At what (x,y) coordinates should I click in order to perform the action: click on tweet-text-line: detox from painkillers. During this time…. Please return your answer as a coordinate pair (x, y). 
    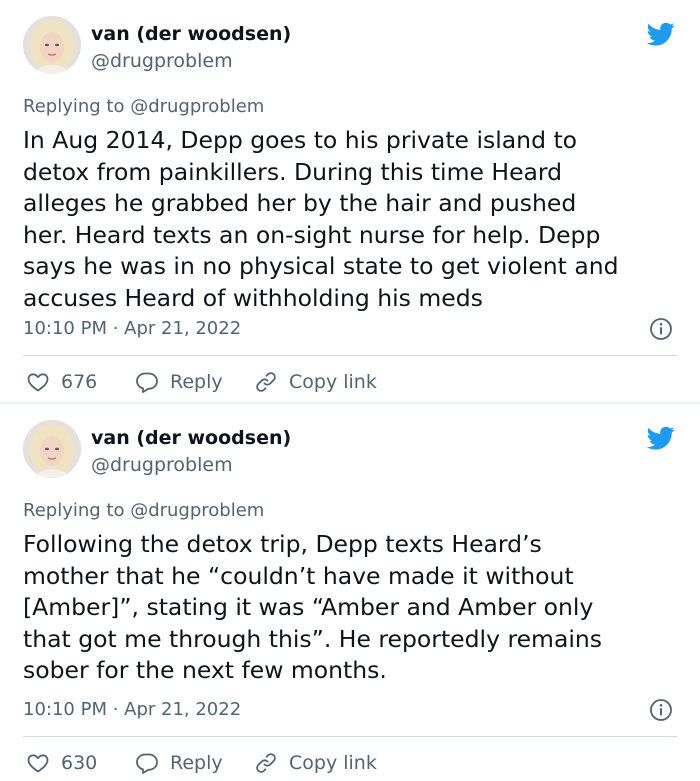
    Looking at the image, I should click on (293, 171).